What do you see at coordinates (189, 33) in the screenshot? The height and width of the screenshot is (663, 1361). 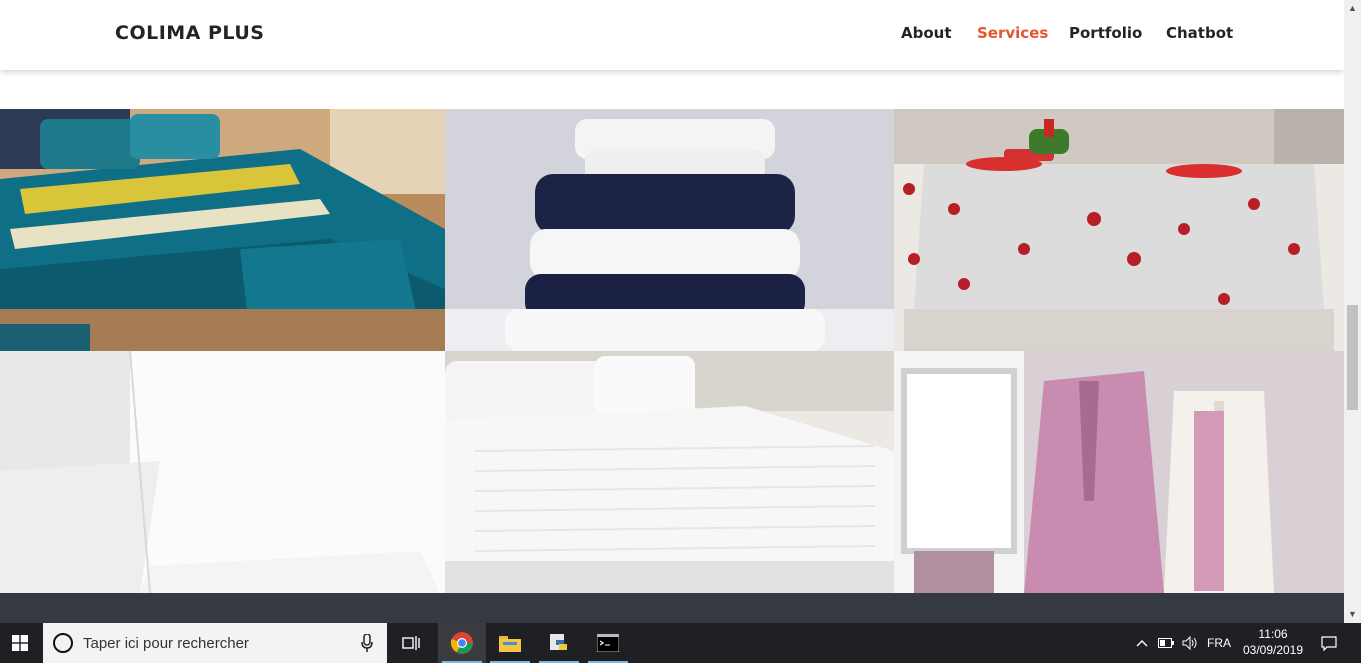 I see `brand-logo: COLIMA PLUS` at bounding box center [189, 33].